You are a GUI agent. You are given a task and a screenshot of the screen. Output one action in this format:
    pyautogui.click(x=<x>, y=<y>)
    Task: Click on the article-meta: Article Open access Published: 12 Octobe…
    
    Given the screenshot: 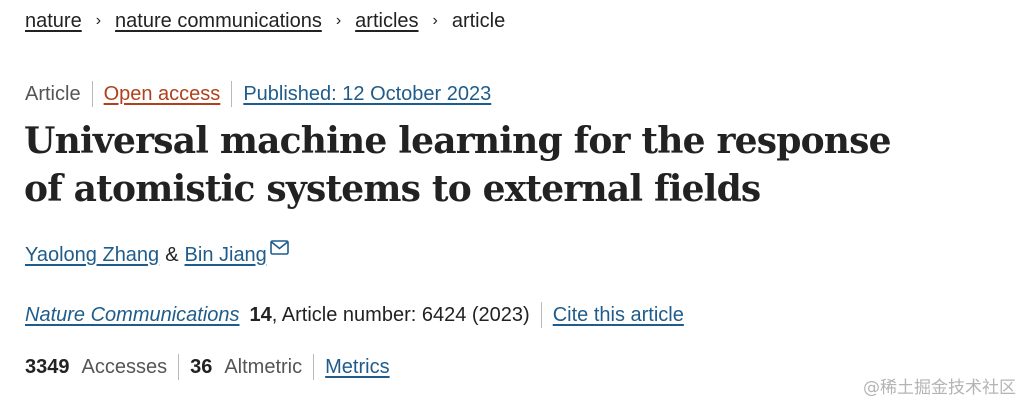 What is the action you would take?
    pyautogui.click(x=258, y=94)
    